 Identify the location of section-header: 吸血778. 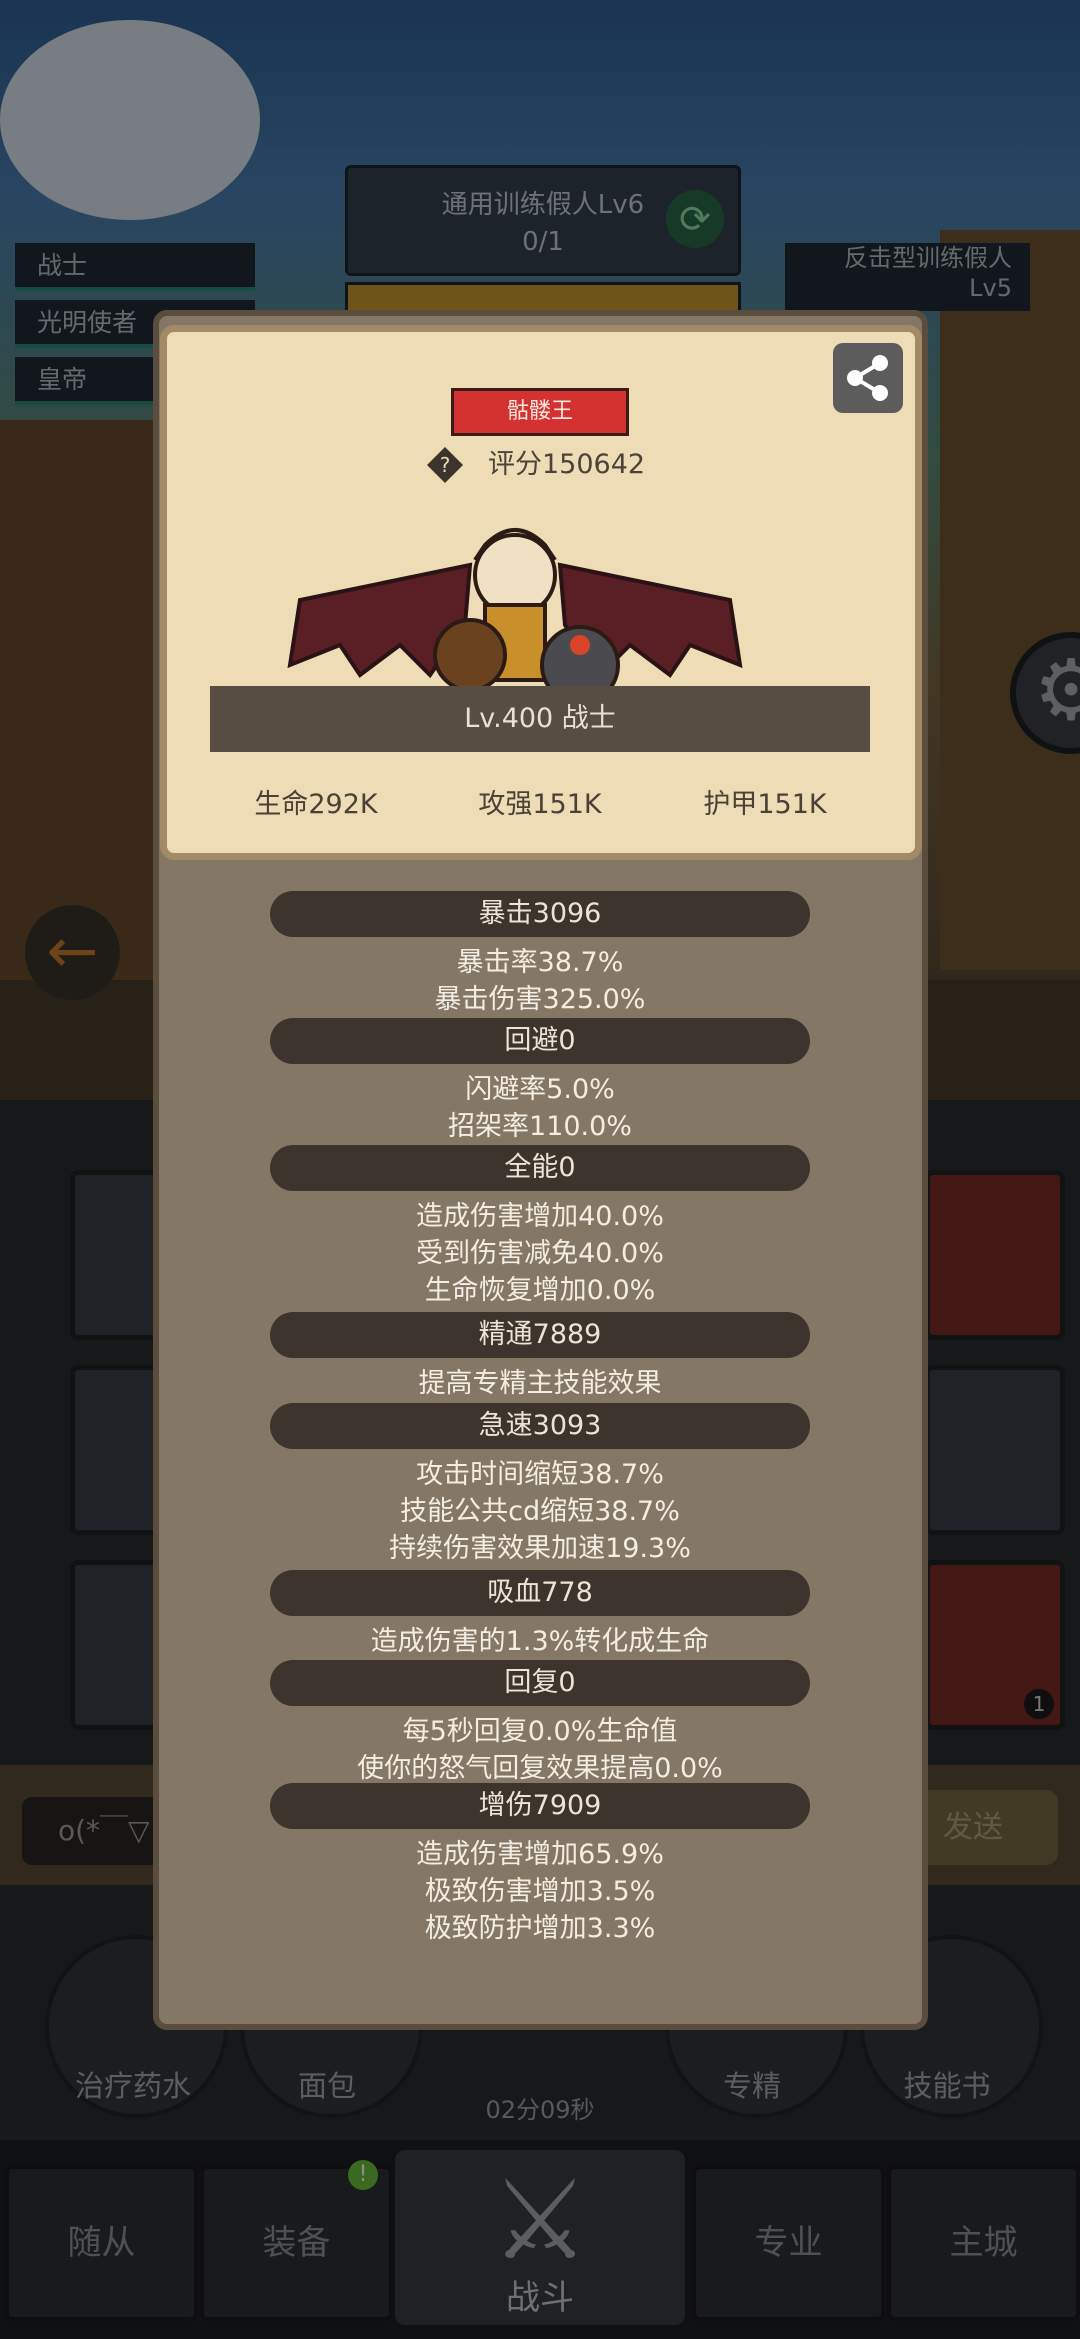
(540, 1593).